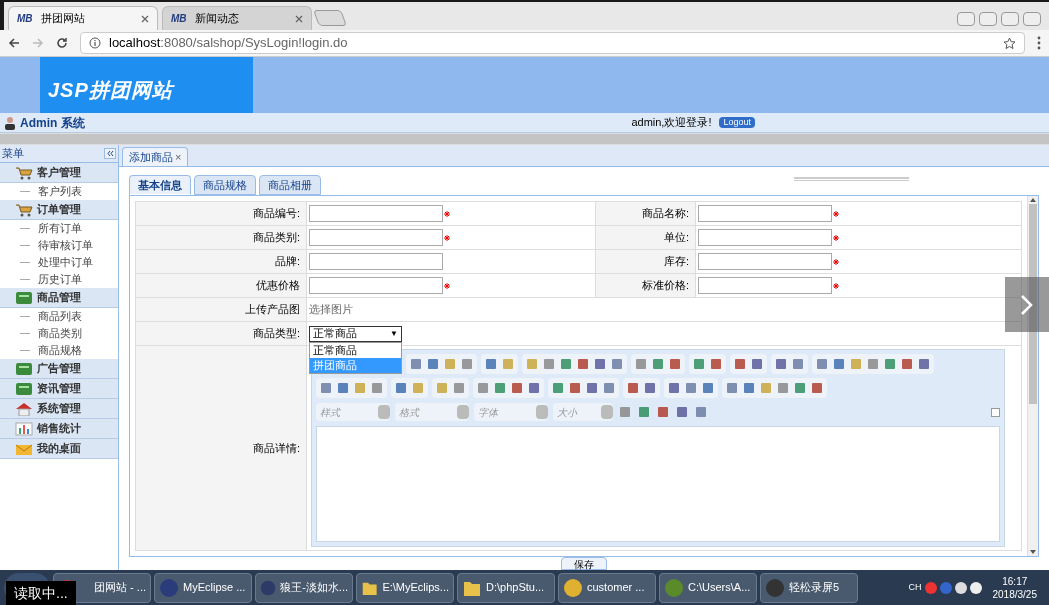  What do you see at coordinates (276, 334) in the screenshot?
I see `field-label: 商品类型:` at bounding box center [276, 334].